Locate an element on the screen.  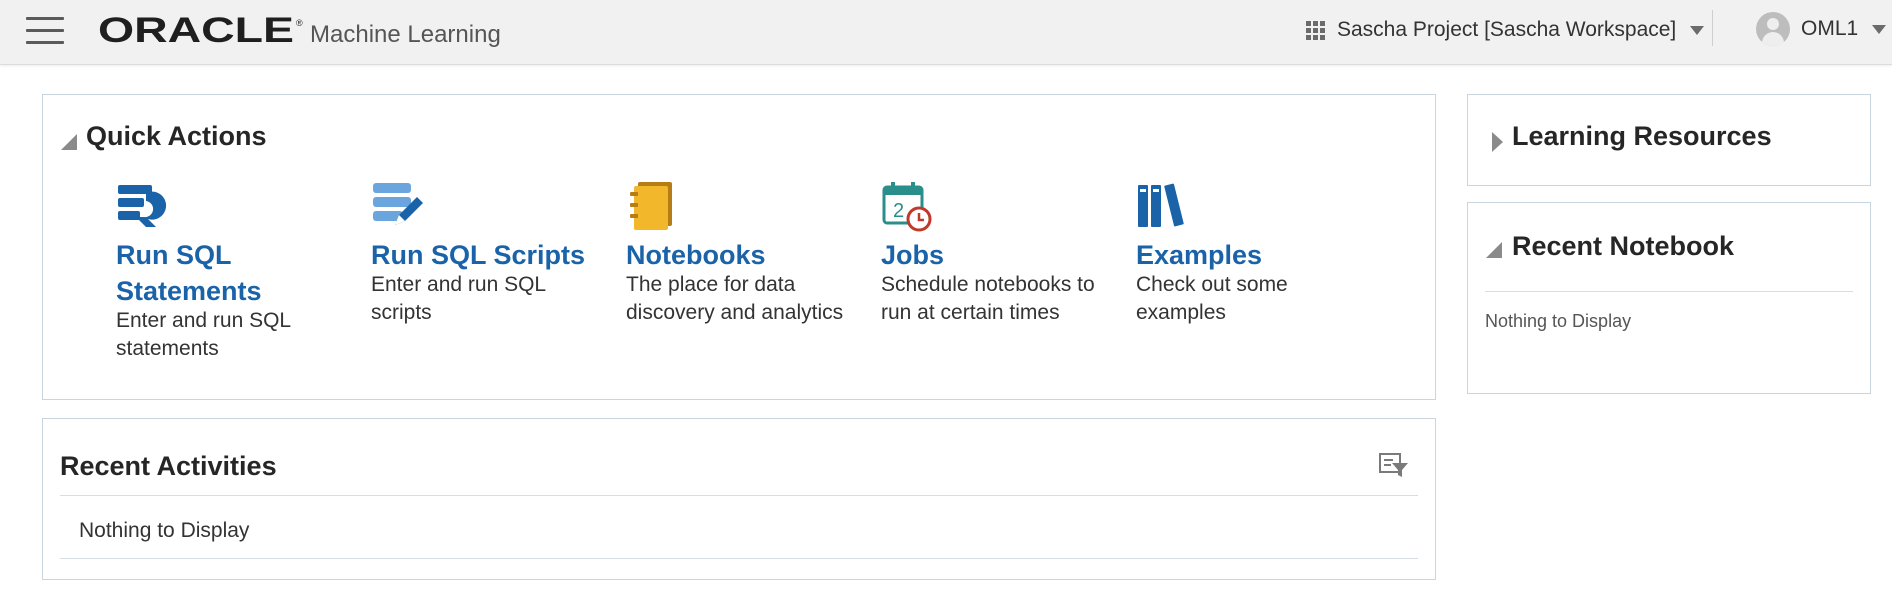
project-label: Sascha Project [Sascha Workspace] is located at coordinates (1507, 29).